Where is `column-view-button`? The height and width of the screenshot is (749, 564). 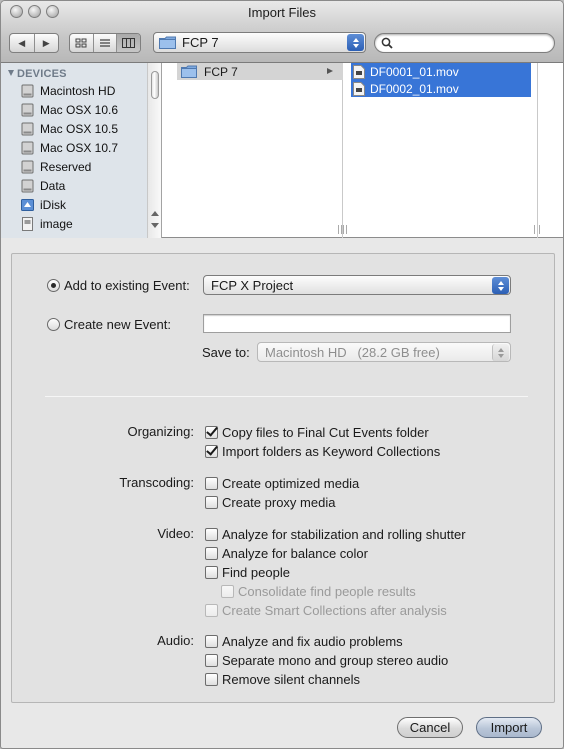
column-view-button is located at coordinates (128, 43).